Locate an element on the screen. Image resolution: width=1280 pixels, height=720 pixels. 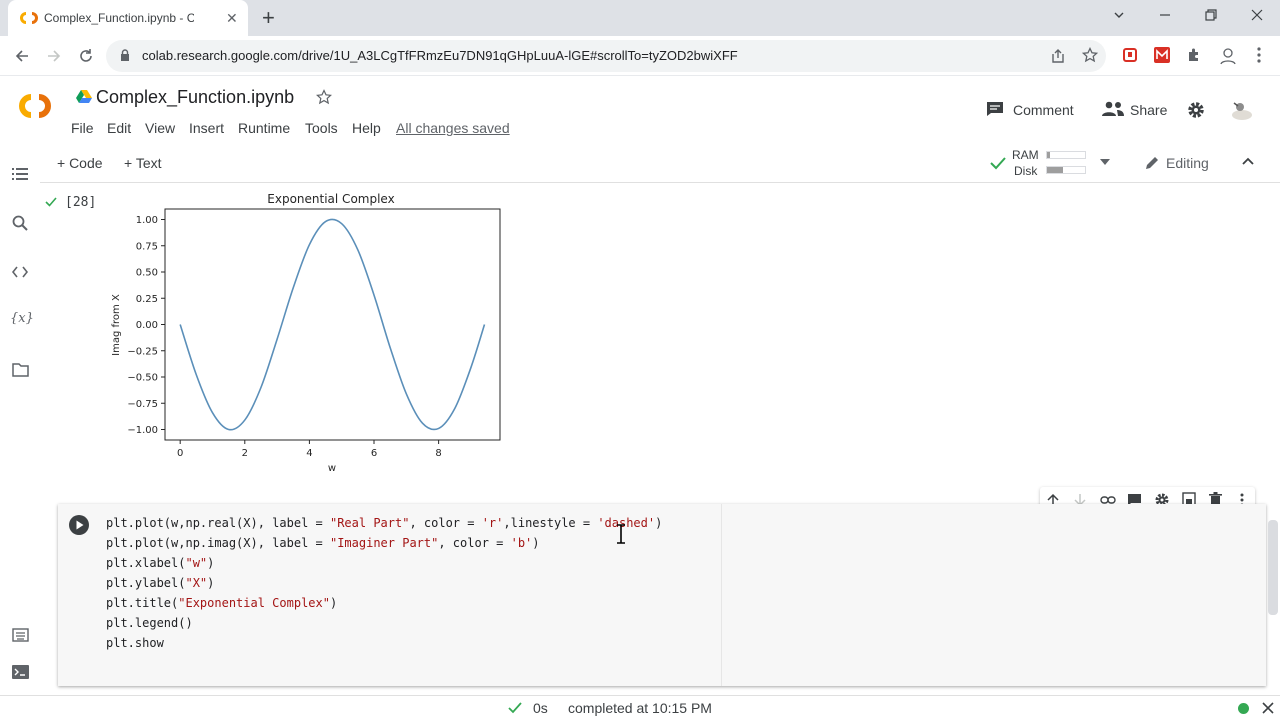
browser-tab: Complex_Function.ipynb - Colab ✕ is located at coordinates (128, 18).